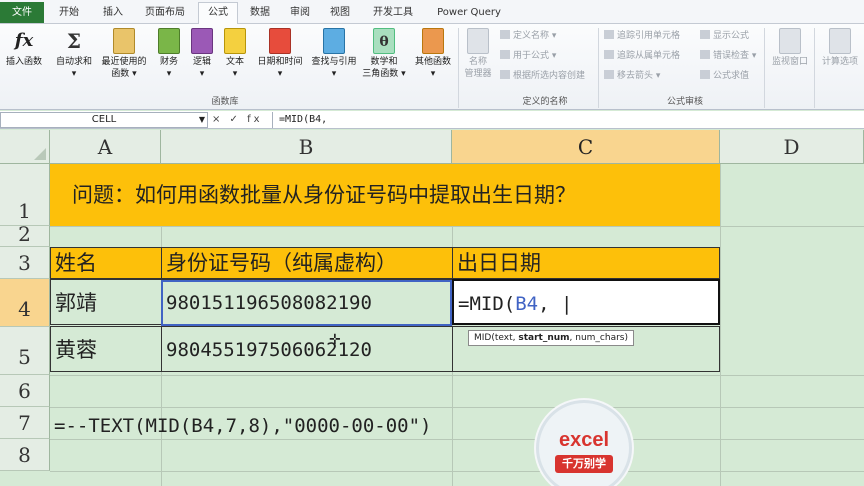 Image resolution: width=864 pixels, height=486 pixels. What do you see at coordinates (124, 41) in the screenshot?
I see `star-book-icon` at bounding box center [124, 41].